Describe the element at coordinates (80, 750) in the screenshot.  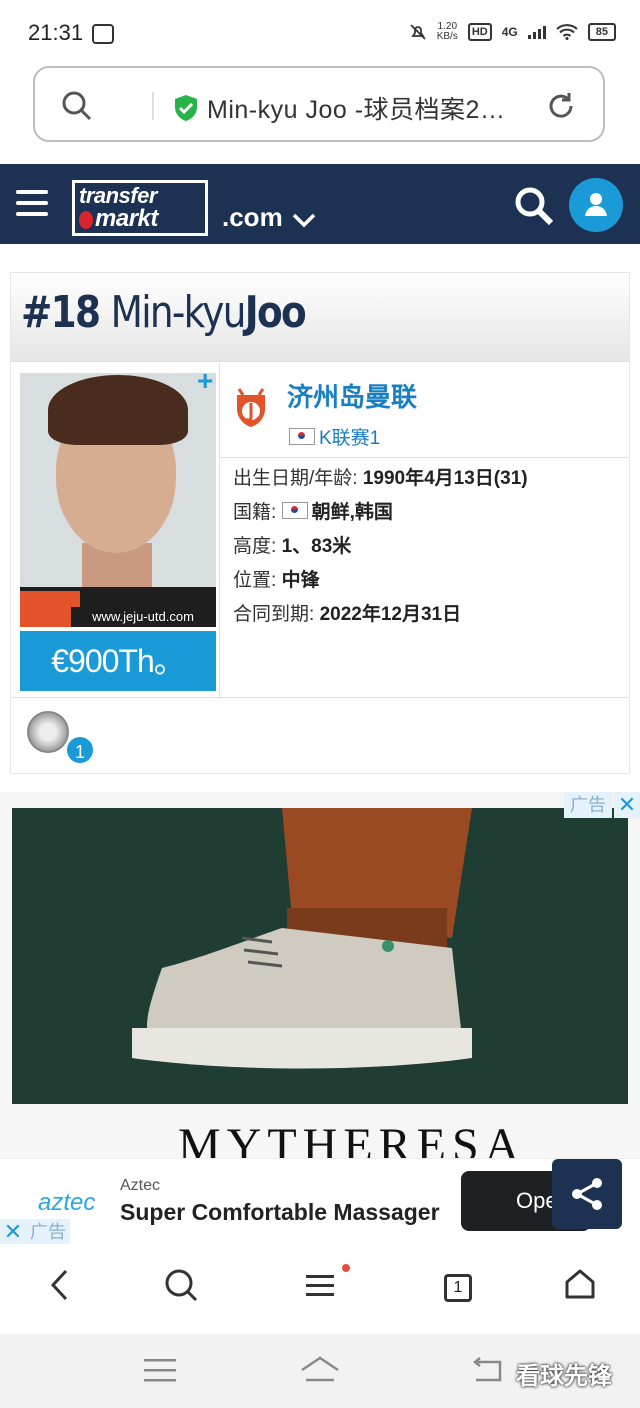
I see `trophy-count-badge: 1` at that location.